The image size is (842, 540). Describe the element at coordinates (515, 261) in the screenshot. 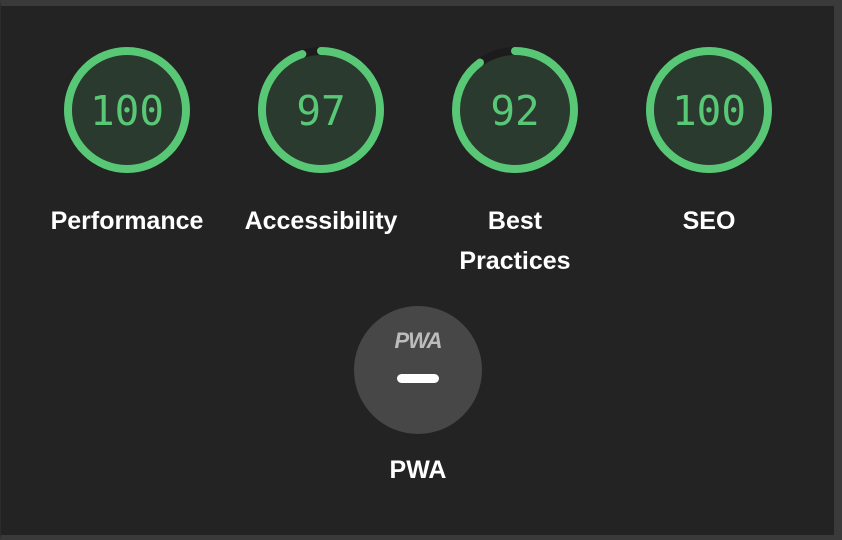

I see `best-practices-label-line2: Practices` at that location.